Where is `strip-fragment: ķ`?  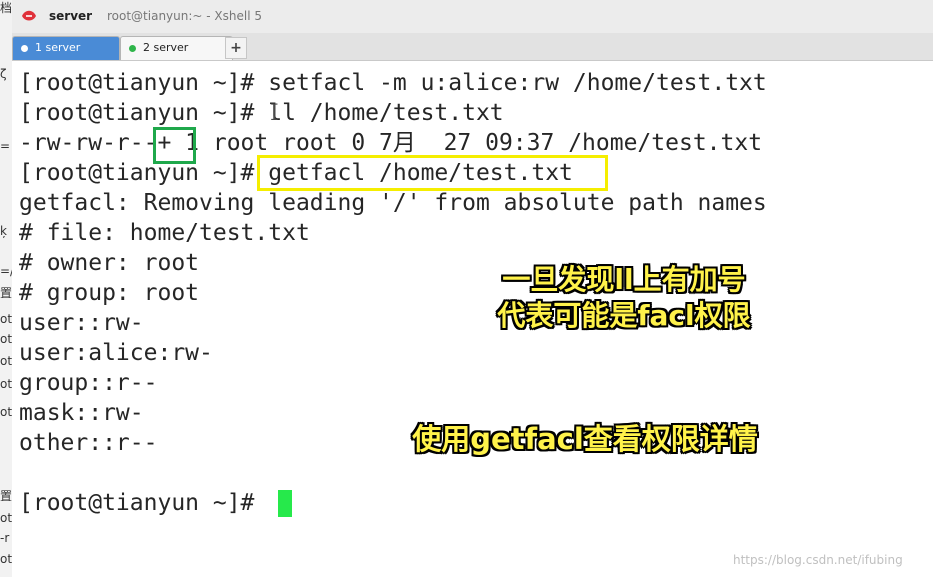
strip-fragment: ķ is located at coordinates (3, 231).